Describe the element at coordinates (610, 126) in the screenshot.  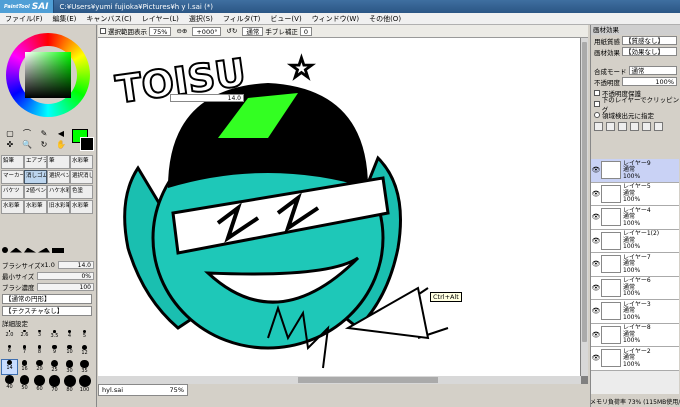
I see `new-linework-icon` at that location.